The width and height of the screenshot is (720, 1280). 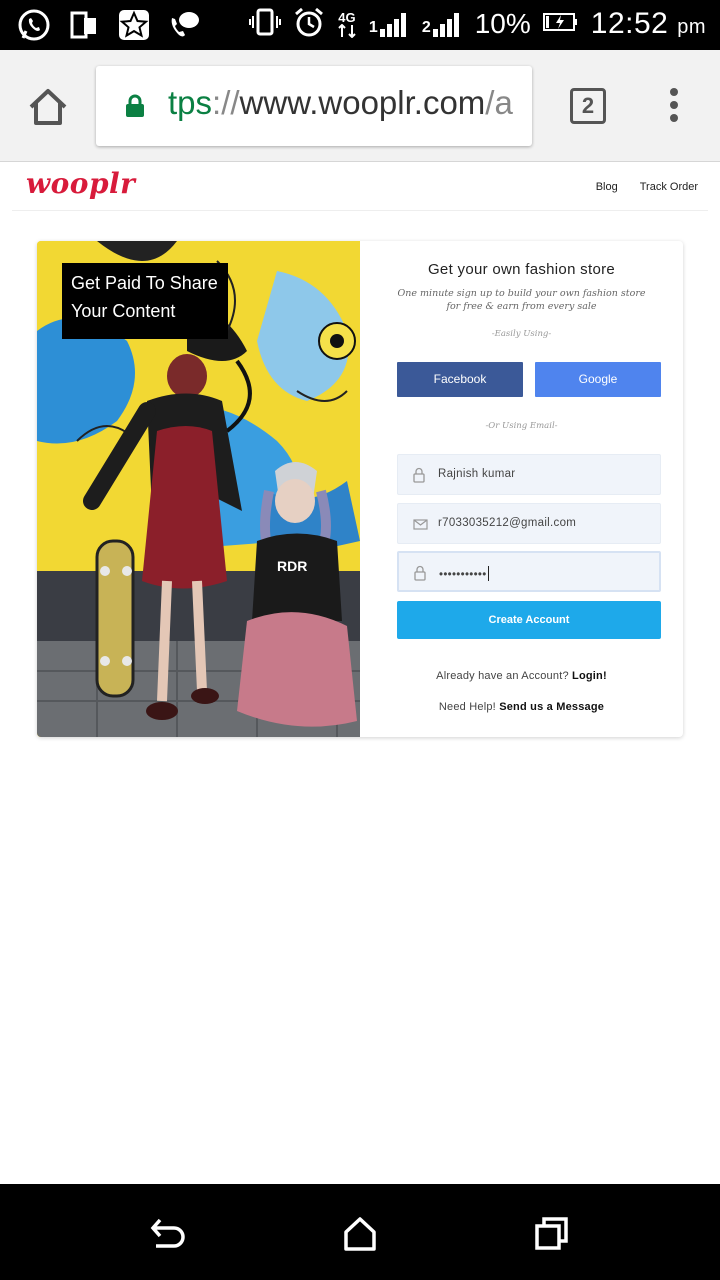 I want to click on text-cursor, so click(x=488, y=573).